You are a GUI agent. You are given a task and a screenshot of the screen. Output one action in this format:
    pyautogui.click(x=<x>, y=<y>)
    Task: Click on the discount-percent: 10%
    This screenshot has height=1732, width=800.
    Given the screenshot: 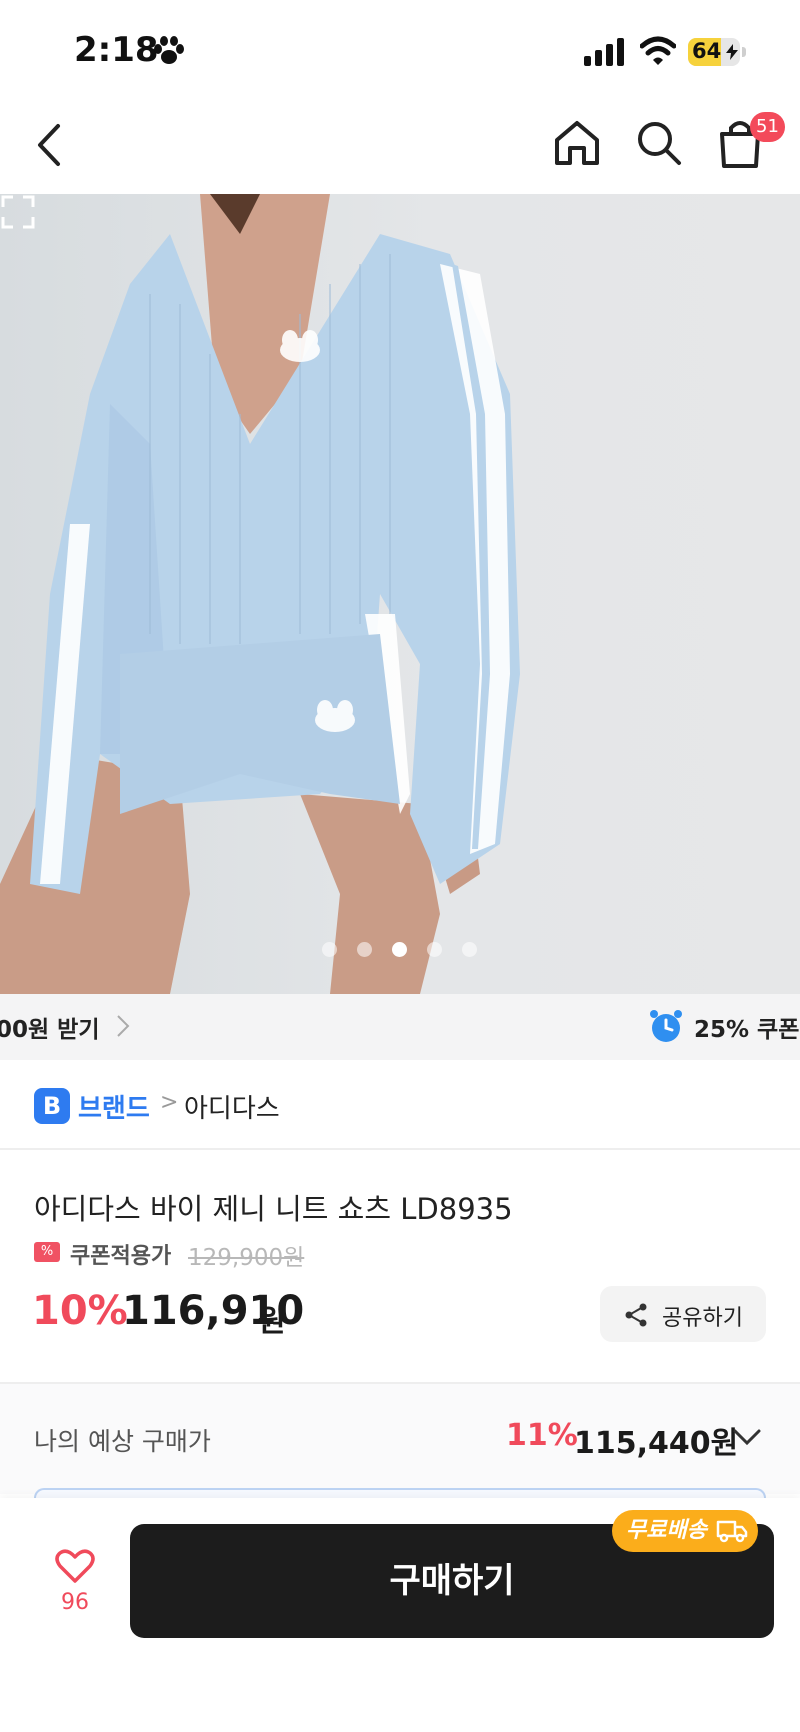 What is the action you would take?
    pyautogui.click(x=80, y=1311)
    